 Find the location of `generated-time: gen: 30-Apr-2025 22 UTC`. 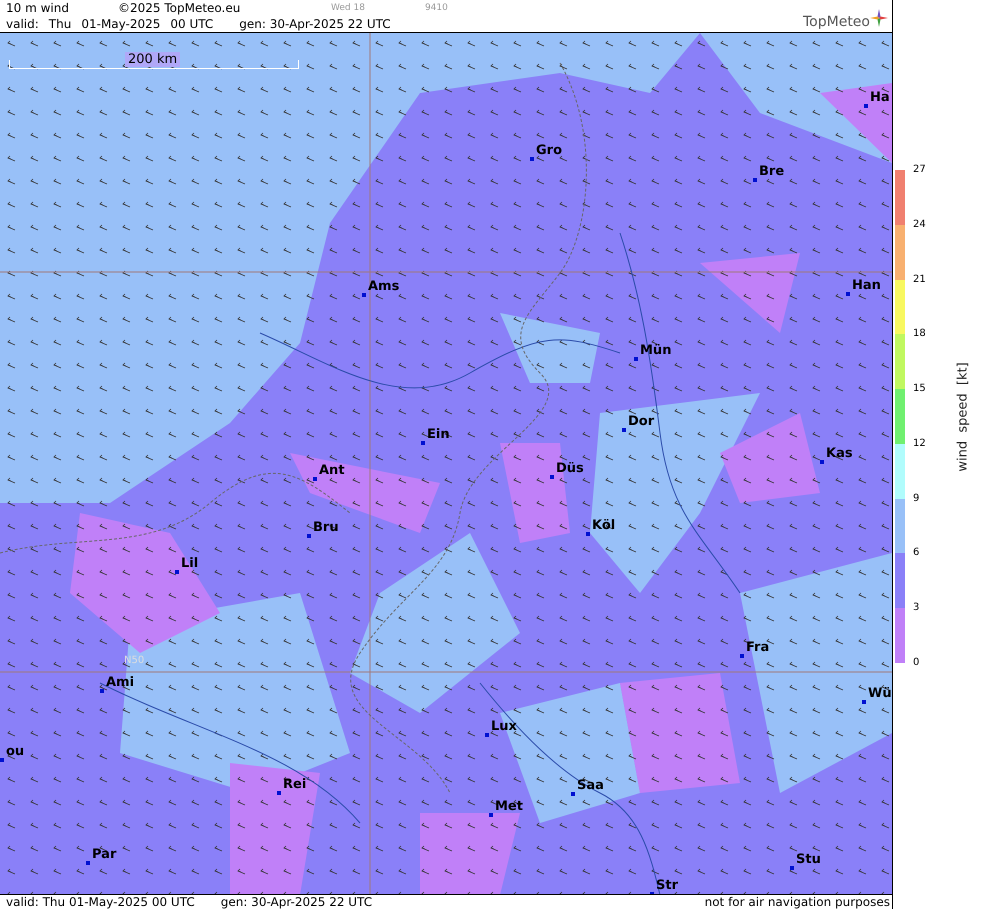

generated-time: gen: 30-Apr-2025 22 UTC is located at coordinates (315, 24).